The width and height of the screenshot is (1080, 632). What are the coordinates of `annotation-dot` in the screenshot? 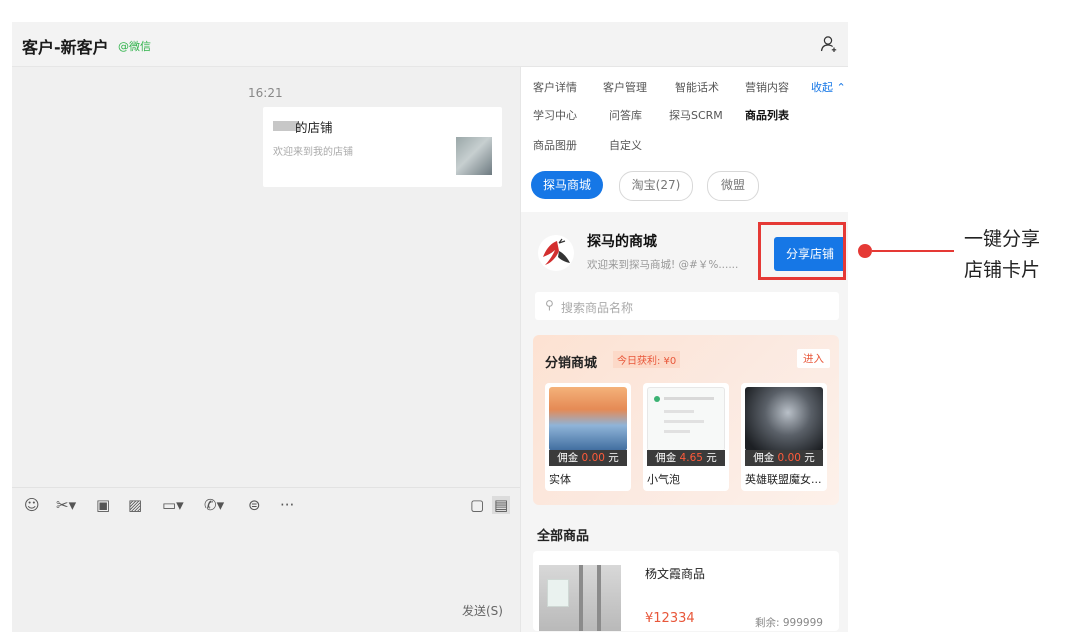 It's located at (865, 251).